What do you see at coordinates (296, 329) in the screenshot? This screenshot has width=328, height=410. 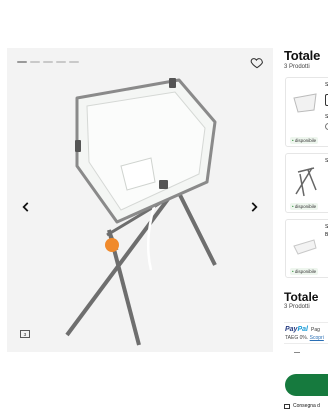 I see `paypal-logo: PayPal` at bounding box center [296, 329].